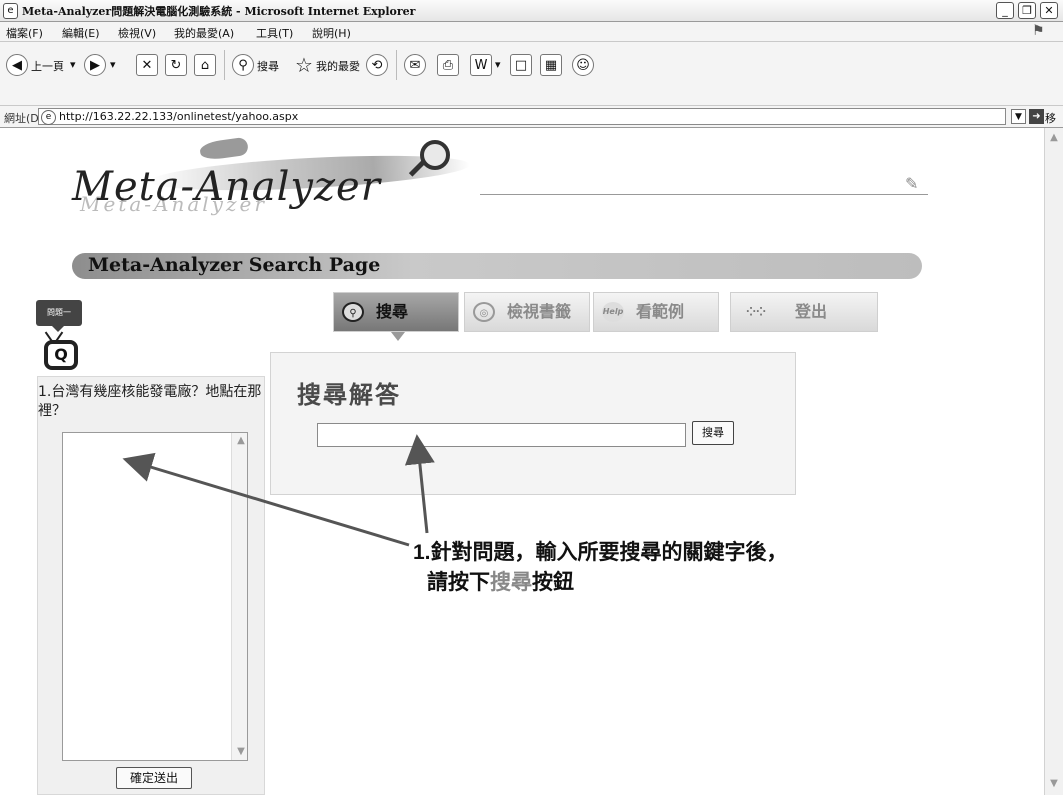  What do you see at coordinates (458, 582) in the screenshot?
I see `annotation-prefix: 請按下` at bounding box center [458, 582].